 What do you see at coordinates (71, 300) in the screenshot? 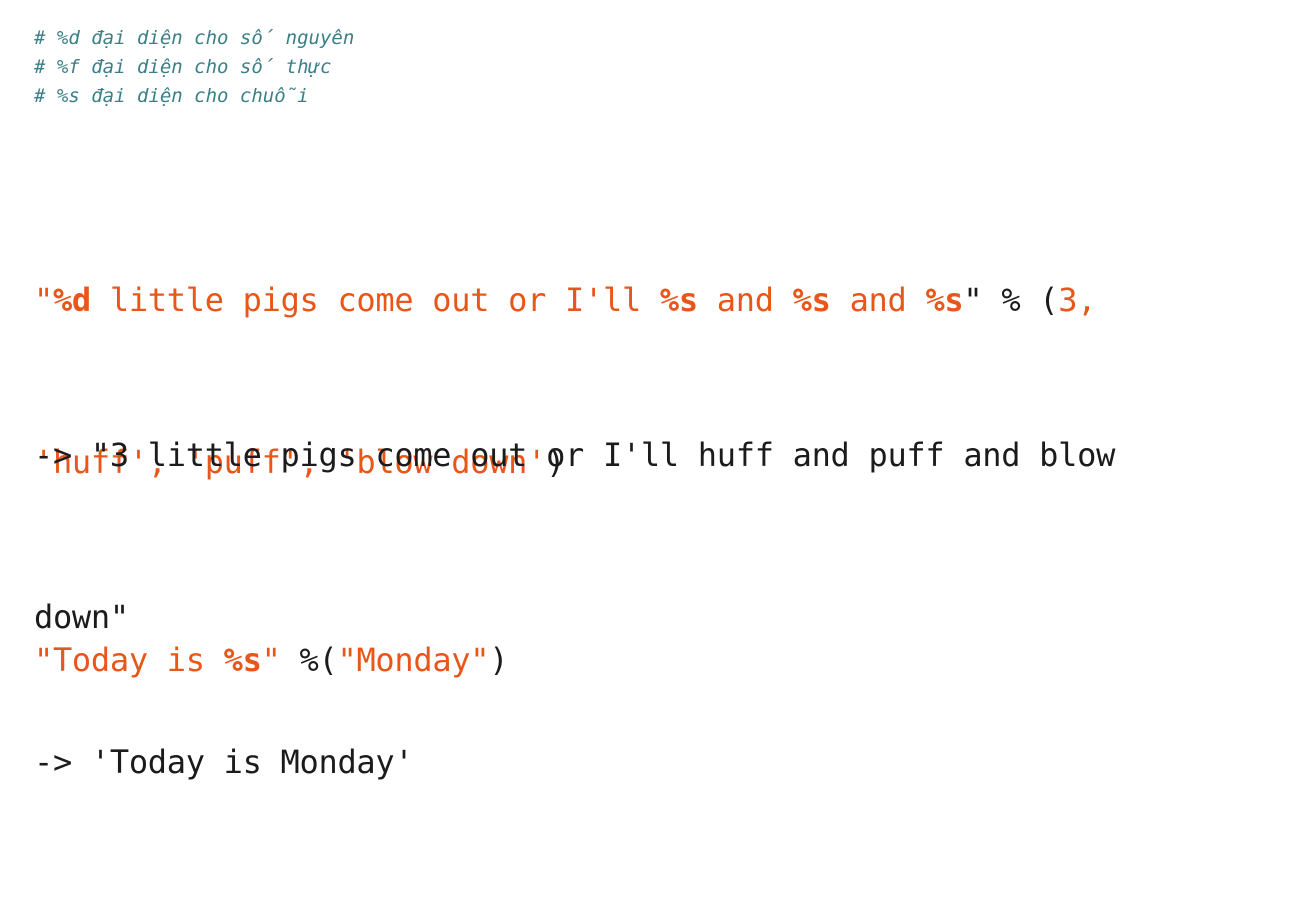
I see `format-spec-d: %d` at bounding box center [71, 300].